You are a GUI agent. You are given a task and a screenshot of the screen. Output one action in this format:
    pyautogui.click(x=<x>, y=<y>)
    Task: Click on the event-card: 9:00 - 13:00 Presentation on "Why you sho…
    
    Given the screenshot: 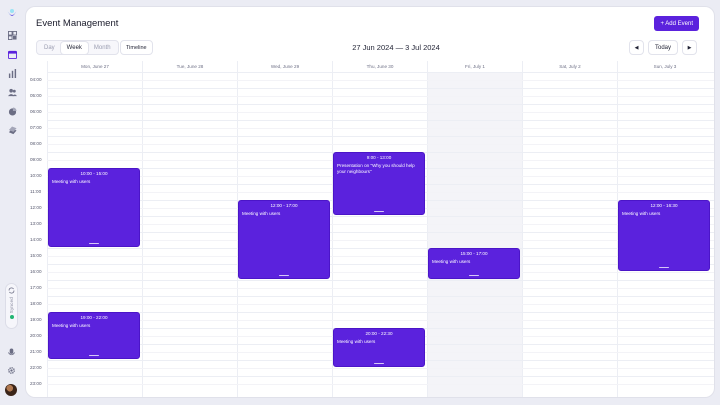 What is the action you would take?
    pyautogui.click(x=379, y=183)
    